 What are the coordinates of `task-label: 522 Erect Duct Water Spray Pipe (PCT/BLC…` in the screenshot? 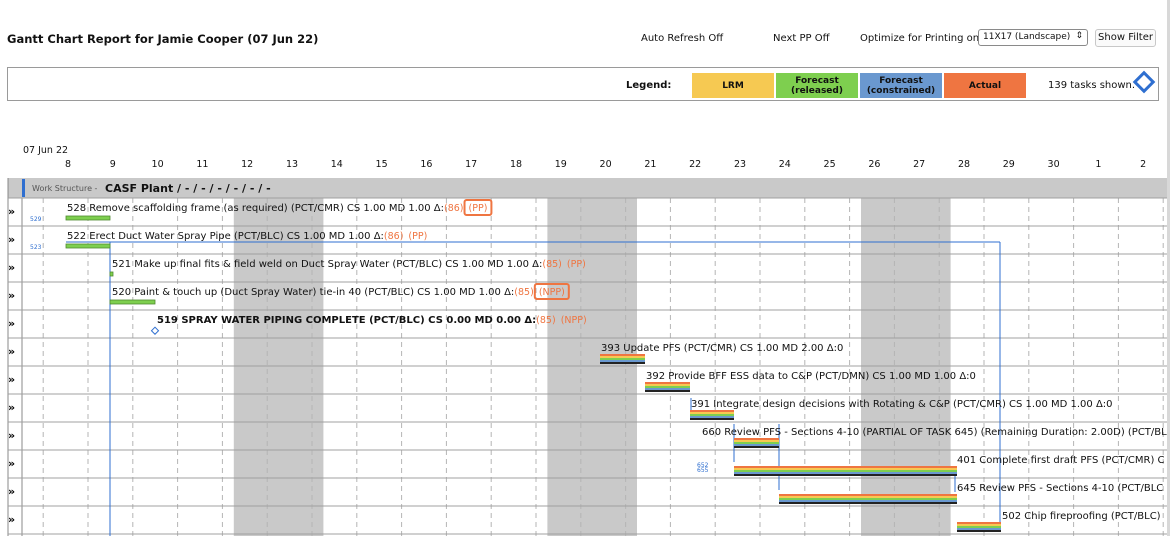 It's located at (225, 236).